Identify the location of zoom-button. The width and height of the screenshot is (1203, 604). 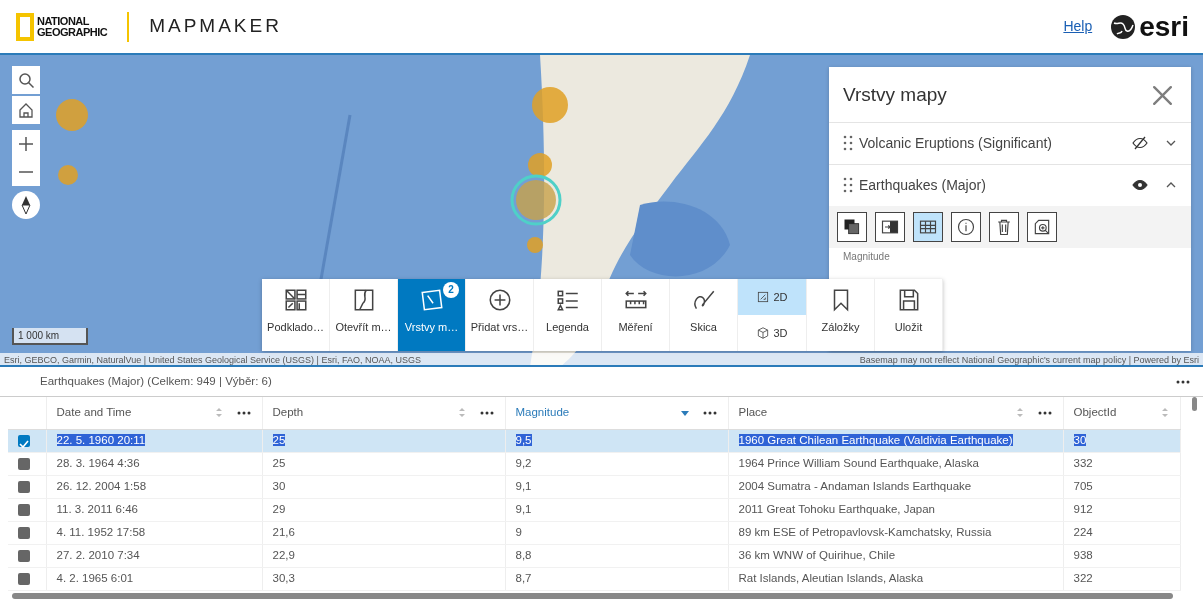
(1042, 226).